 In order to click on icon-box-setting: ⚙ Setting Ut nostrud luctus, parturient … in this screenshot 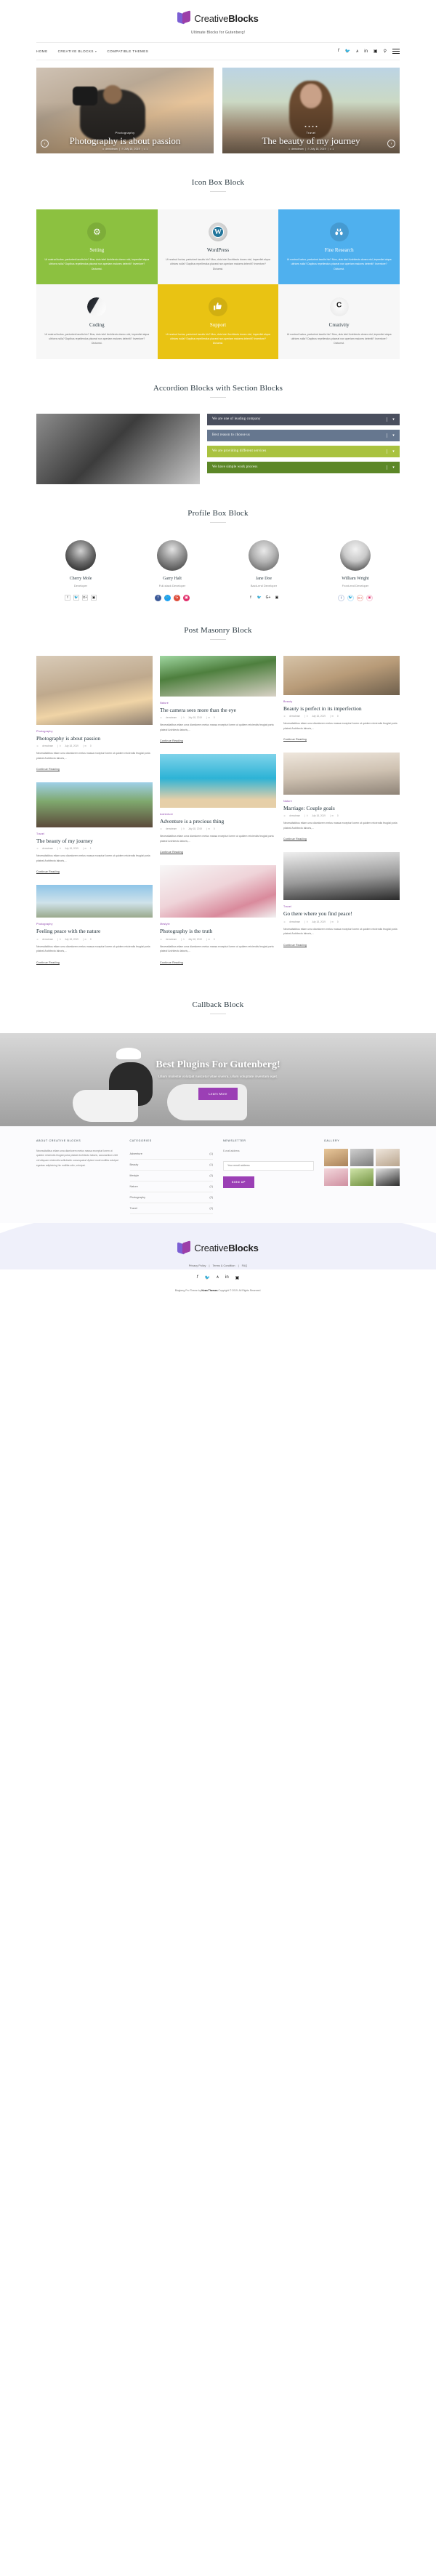, I will do `click(97, 246)`.